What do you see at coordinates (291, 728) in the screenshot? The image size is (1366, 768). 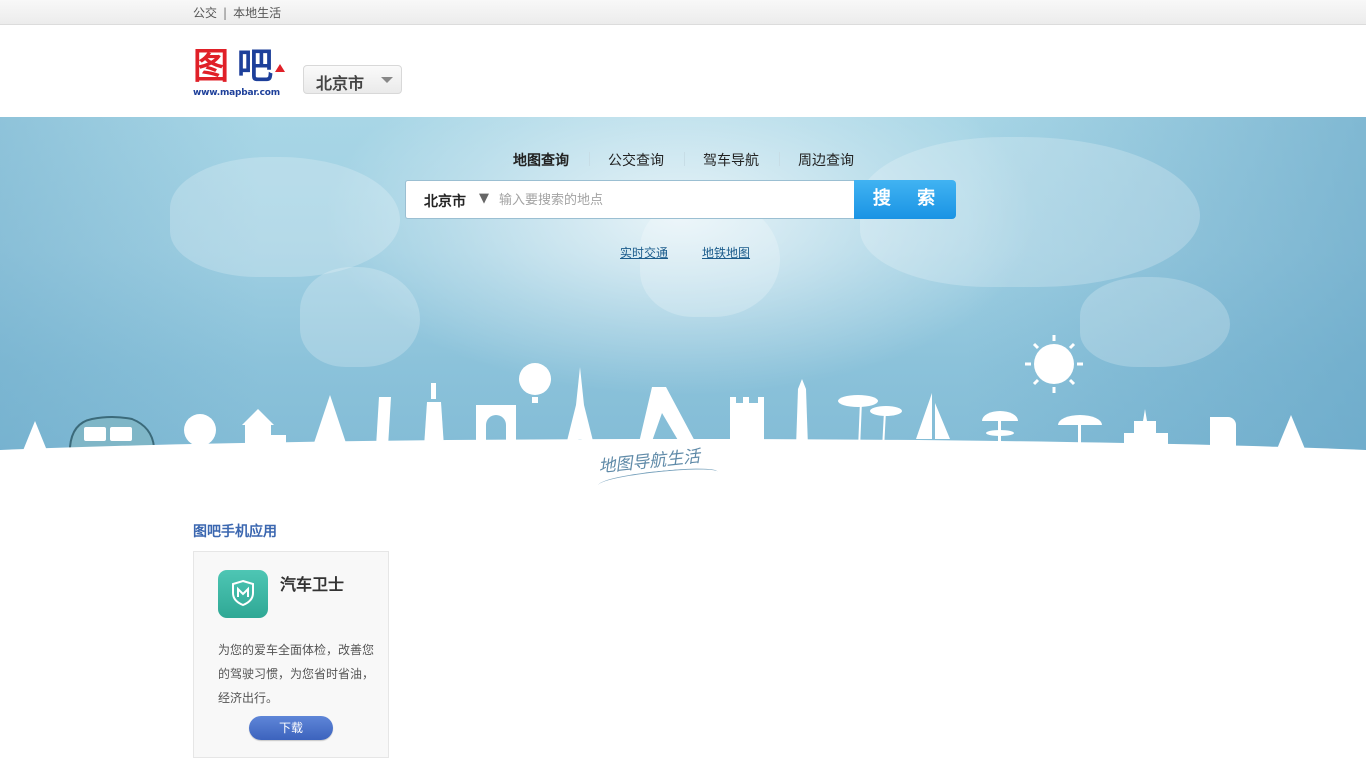 I see `download-button: 下载` at bounding box center [291, 728].